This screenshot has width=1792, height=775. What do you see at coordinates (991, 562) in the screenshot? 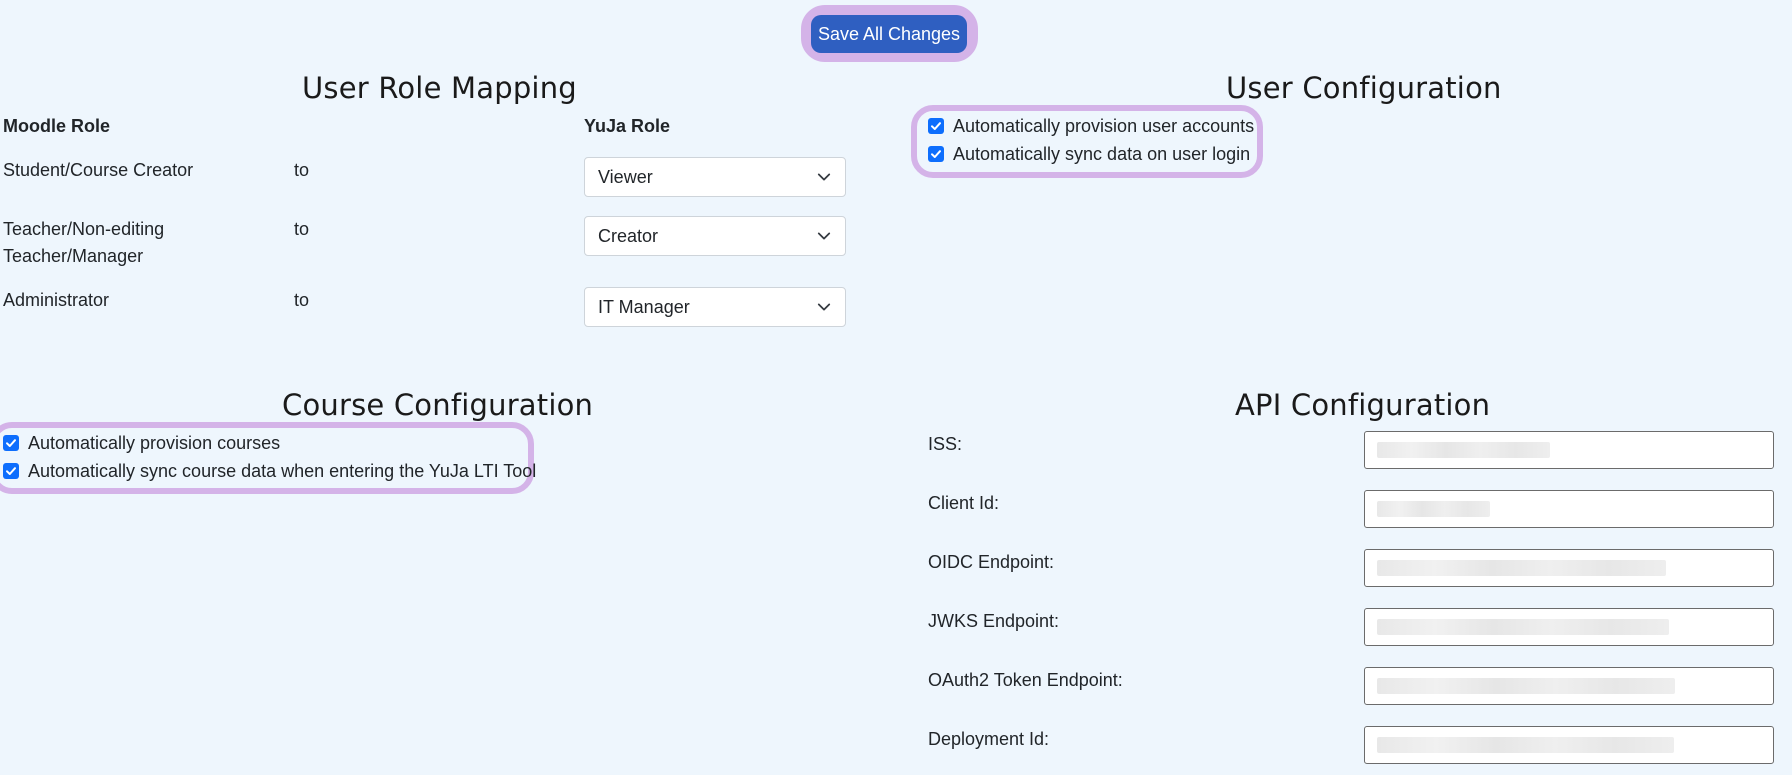
I see `oidc-endpoint-label: OIDC Endpoint:` at bounding box center [991, 562].